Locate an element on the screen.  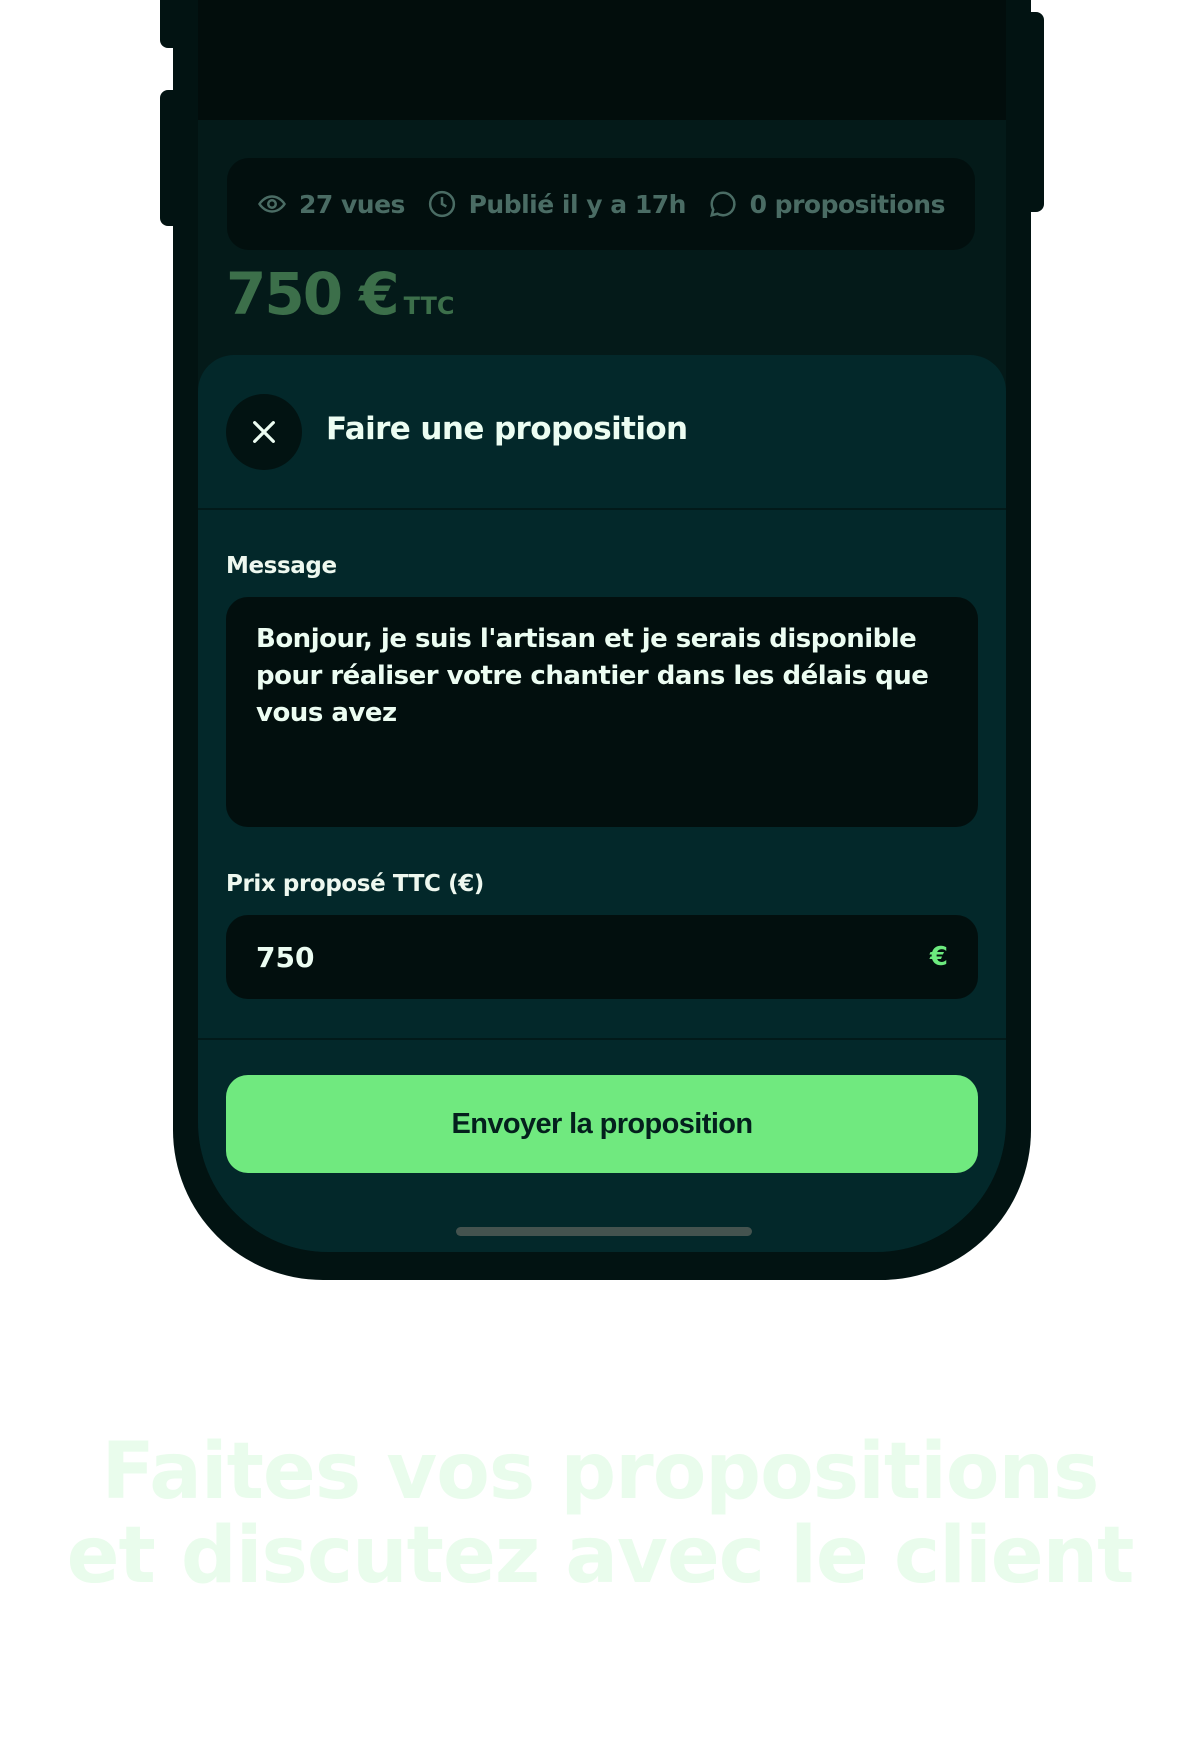
price-input-value: 750 is located at coordinates (285, 957).